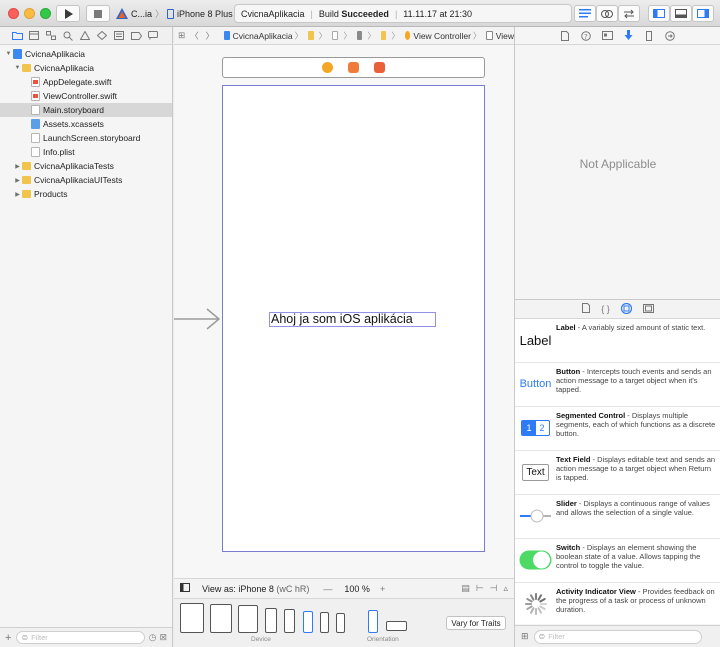 This screenshot has height=647, width=720. I want to click on first-responder-icon, so click(353, 67).